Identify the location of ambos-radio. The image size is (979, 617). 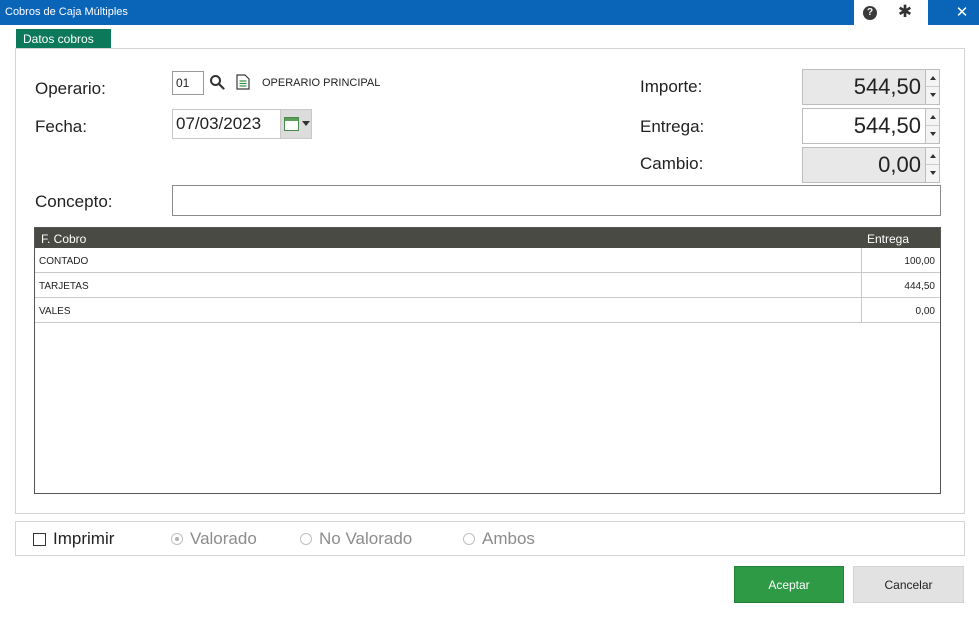
(469, 539).